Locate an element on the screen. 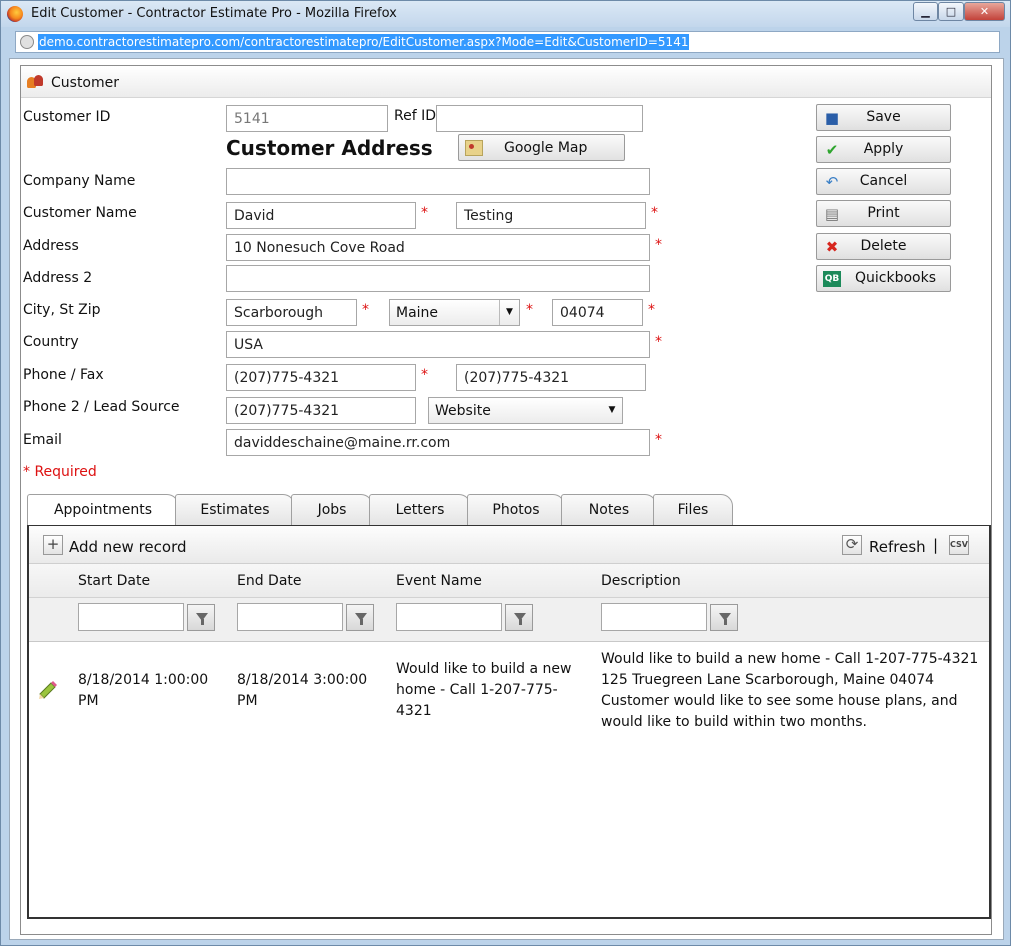  last-name-field: Testing is located at coordinates (551, 215).